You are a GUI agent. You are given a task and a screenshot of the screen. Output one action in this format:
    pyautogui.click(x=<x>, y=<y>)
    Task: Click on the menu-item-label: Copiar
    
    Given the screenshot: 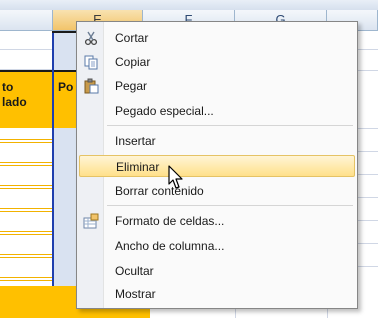 What is the action you would take?
    pyautogui.click(x=133, y=62)
    